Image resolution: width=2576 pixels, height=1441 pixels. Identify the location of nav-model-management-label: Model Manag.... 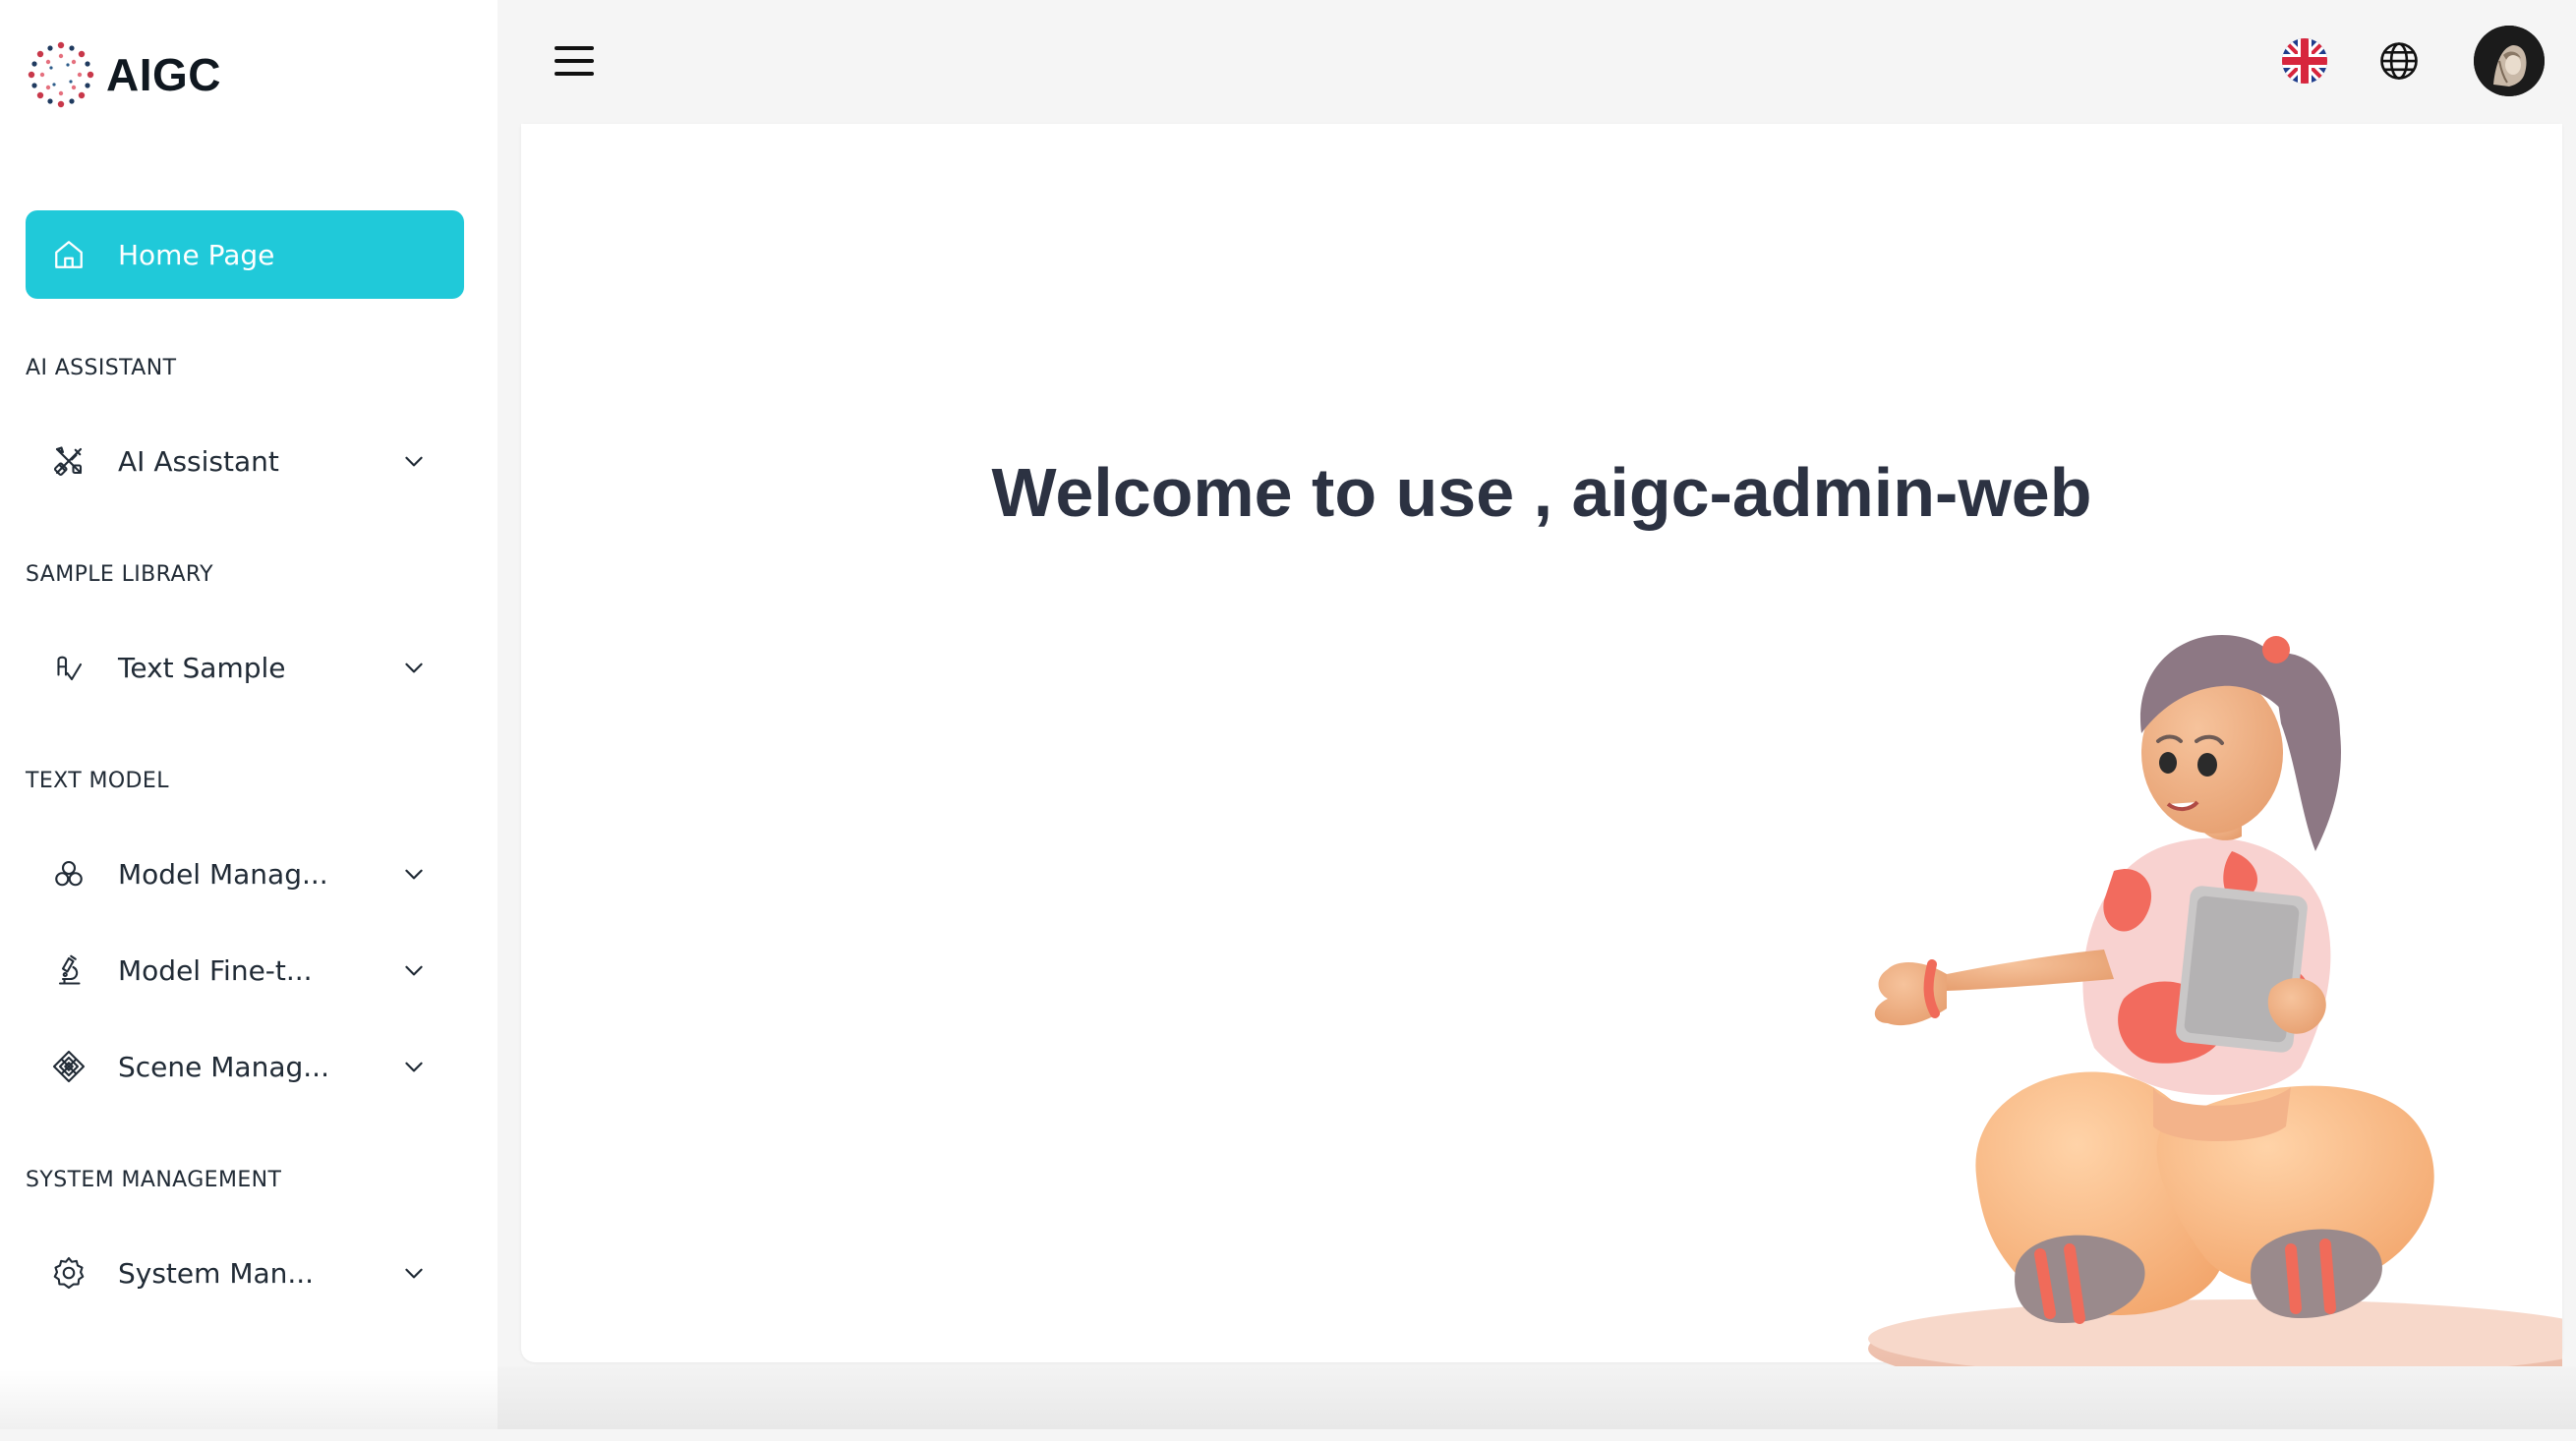
(223, 874).